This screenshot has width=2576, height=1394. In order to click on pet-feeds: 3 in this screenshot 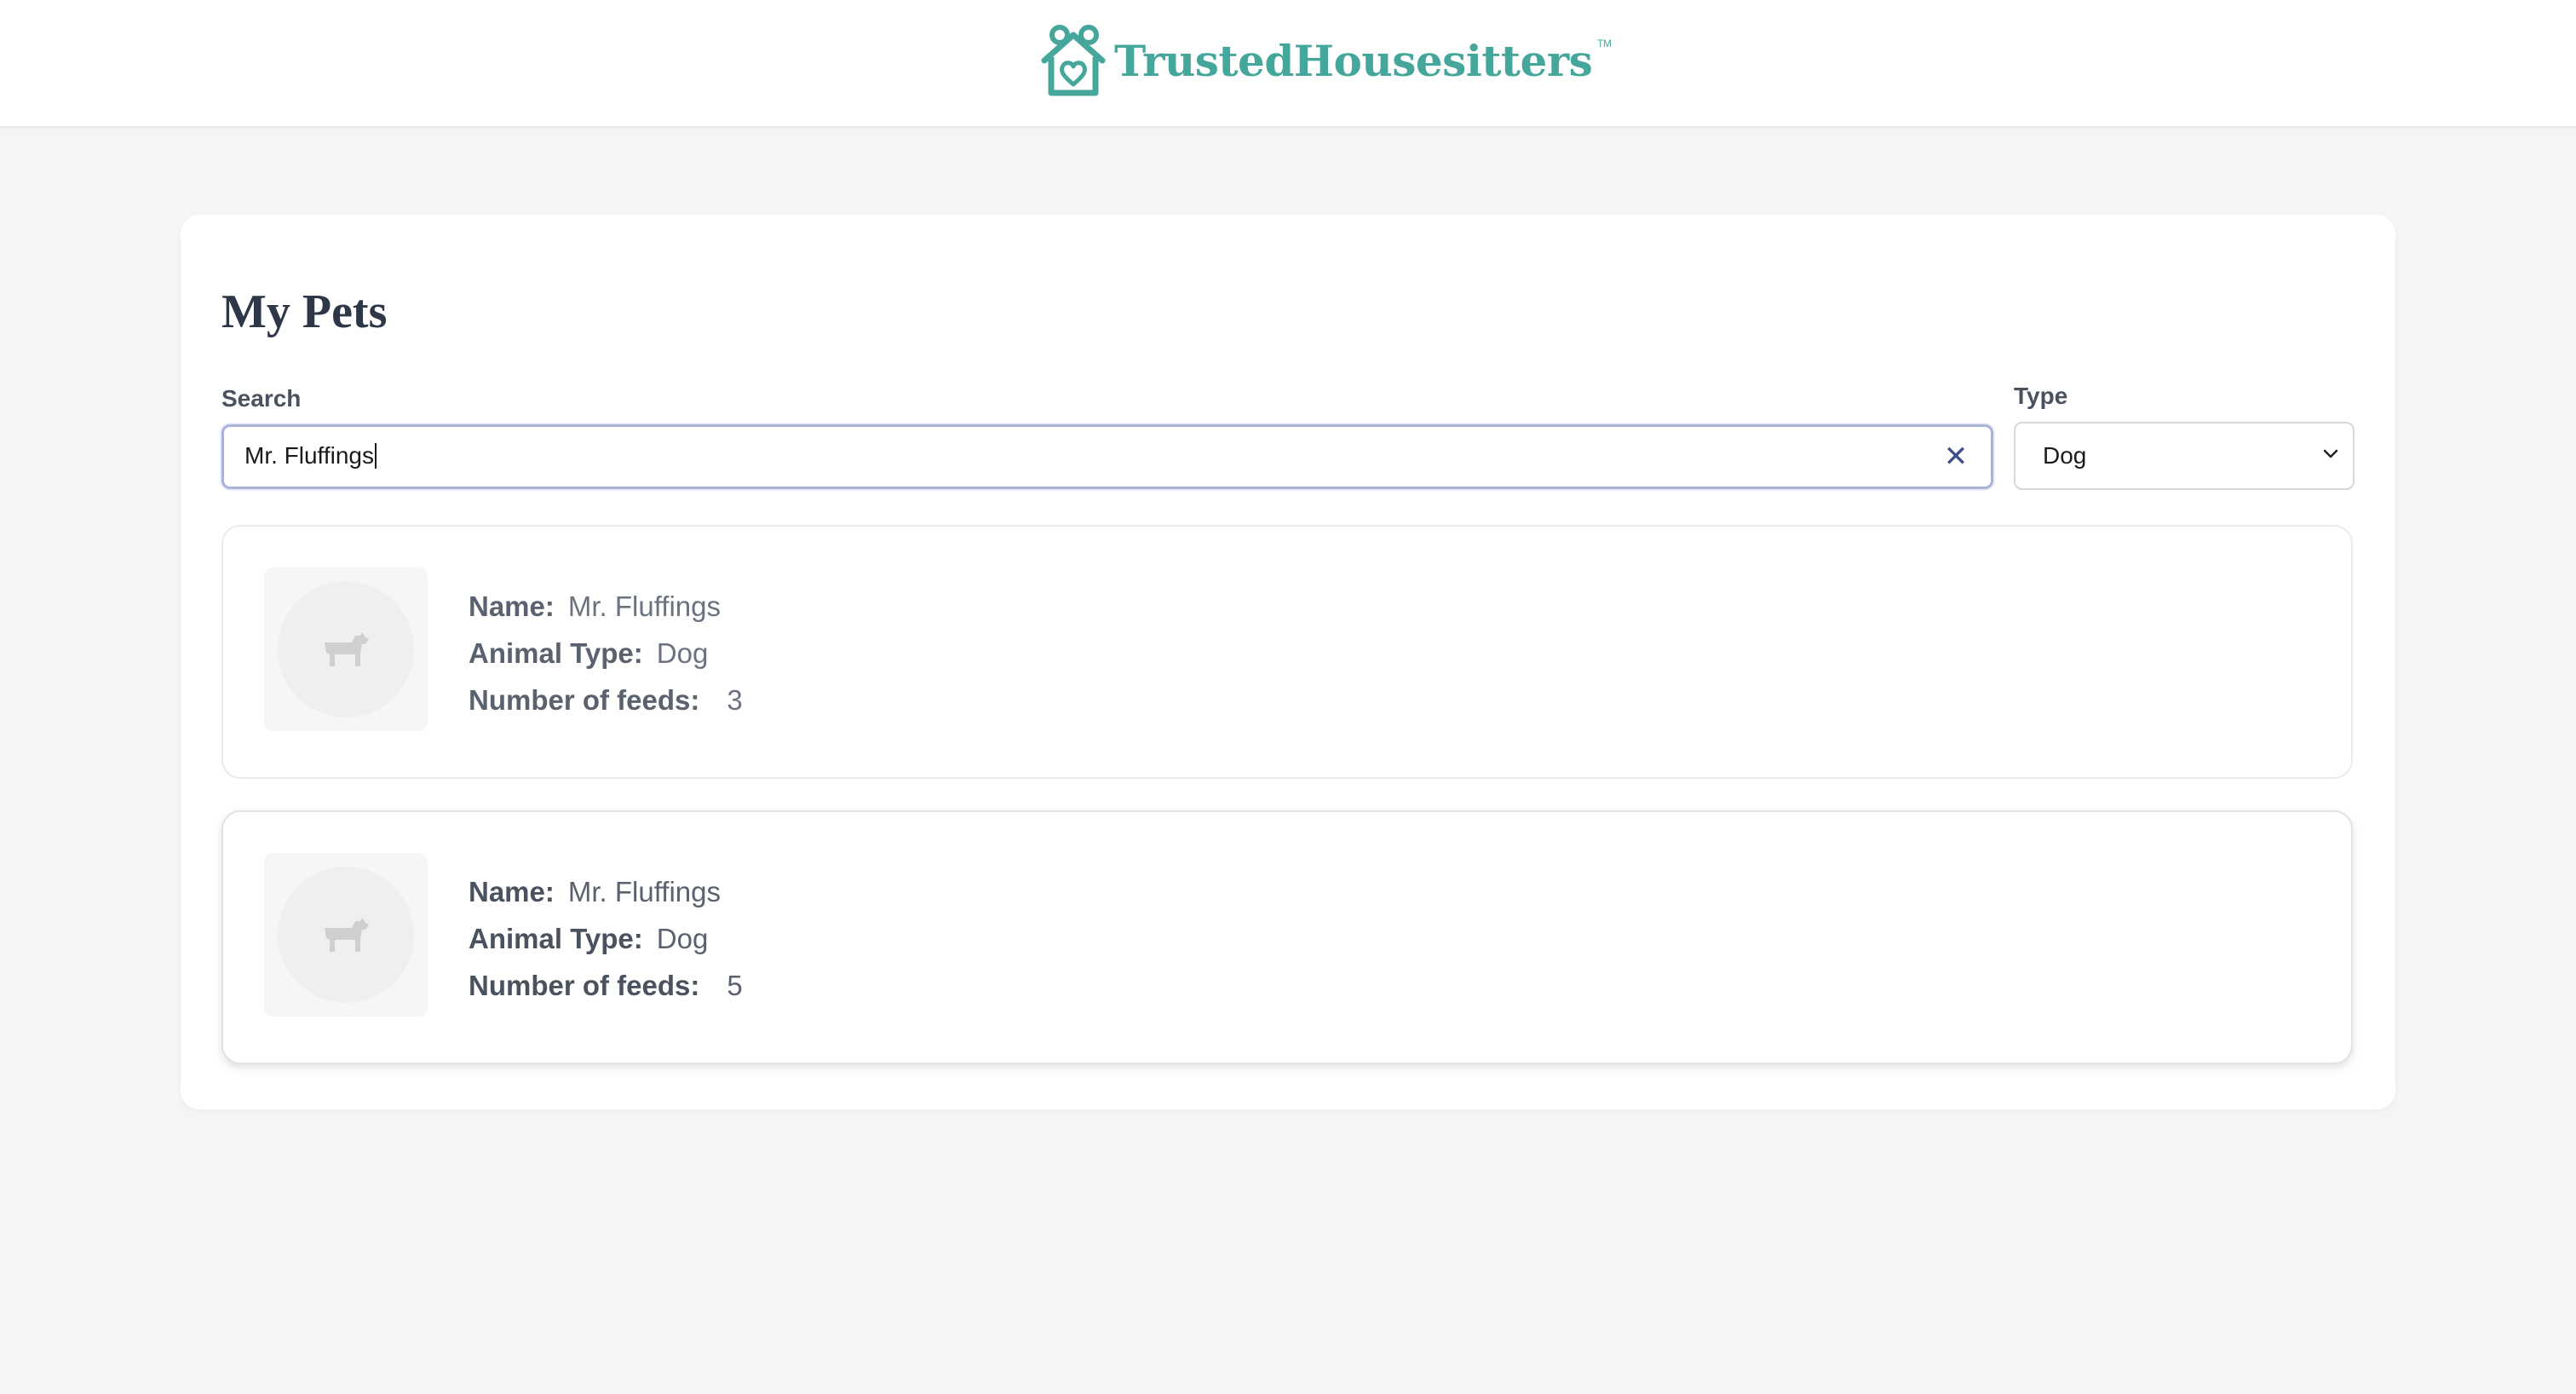, I will do `click(735, 700)`.